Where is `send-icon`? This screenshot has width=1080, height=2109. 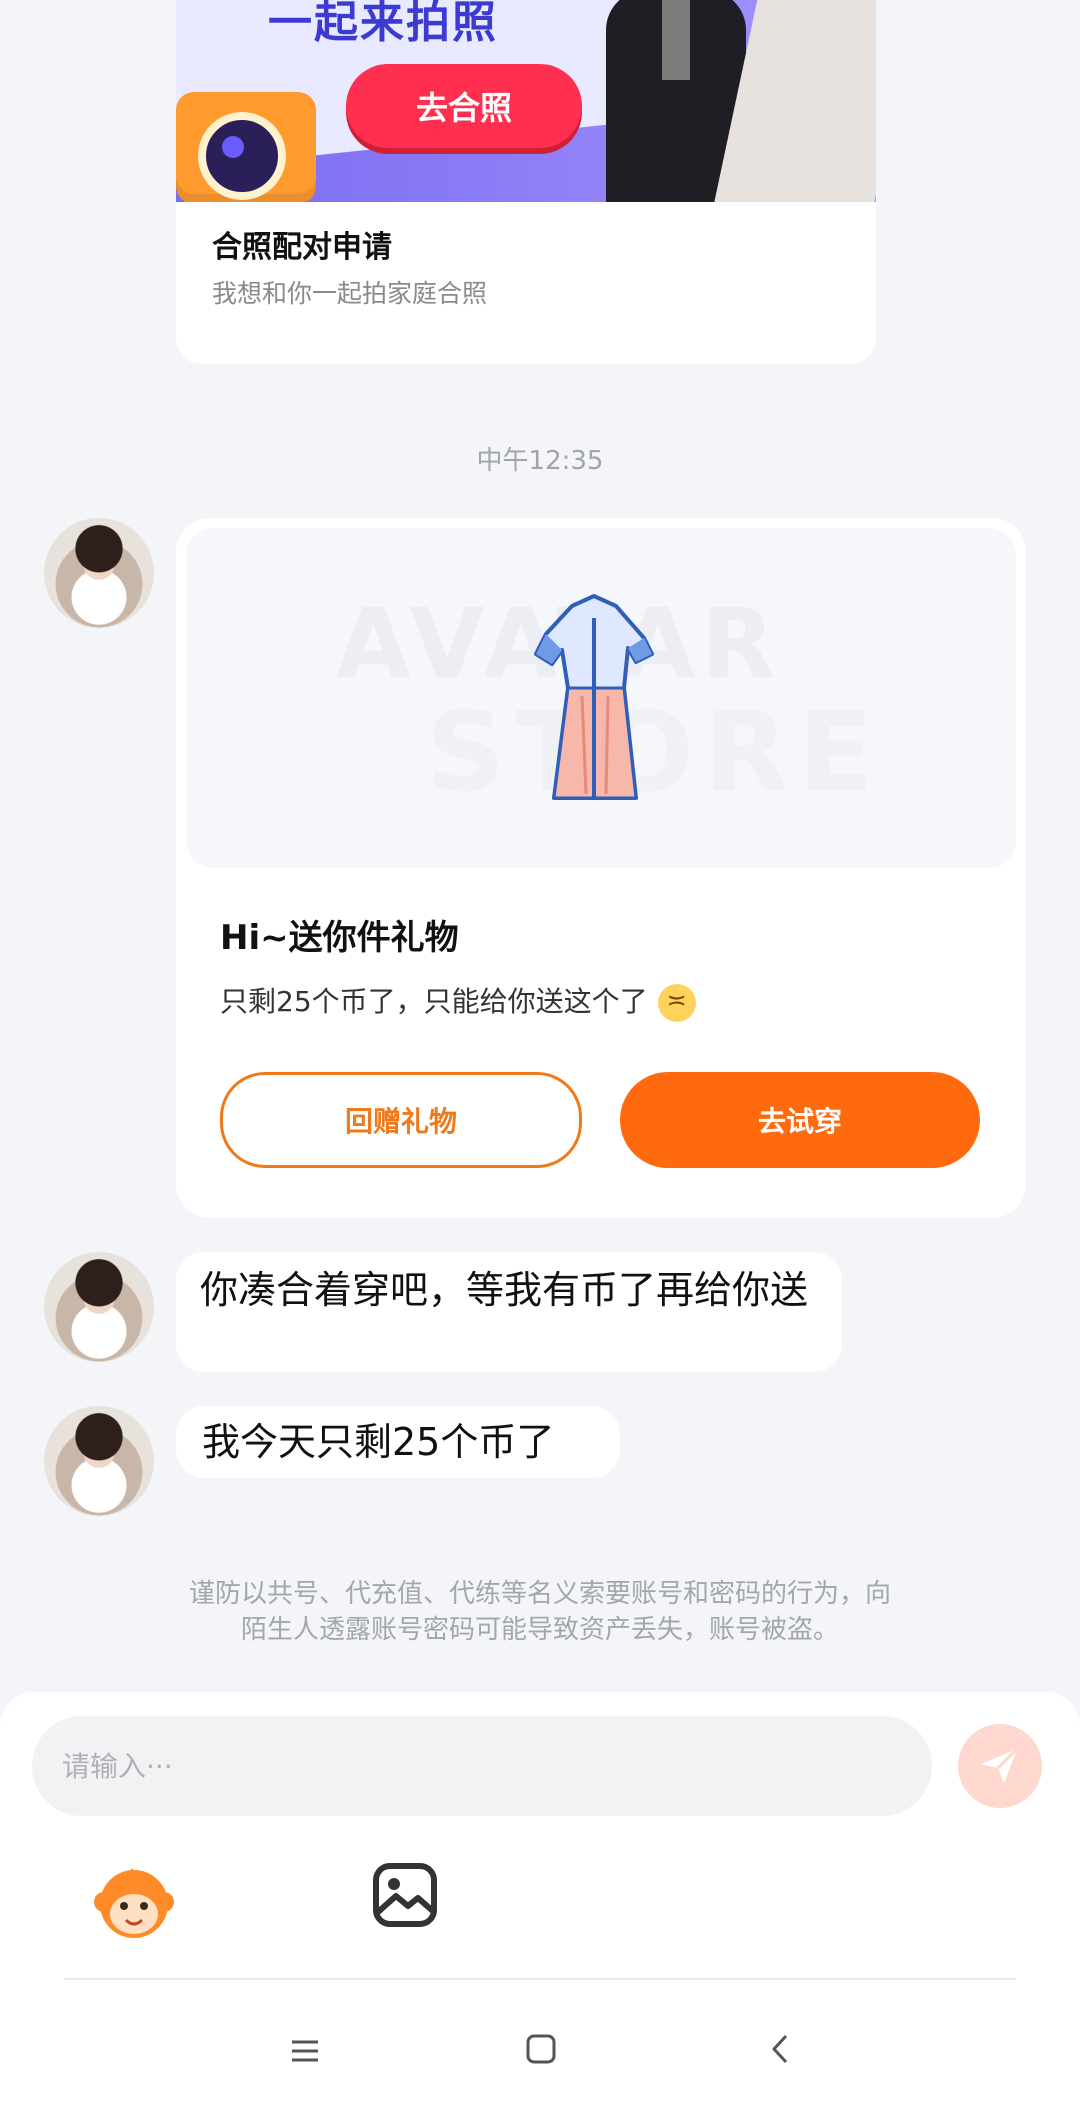 send-icon is located at coordinates (999, 1765).